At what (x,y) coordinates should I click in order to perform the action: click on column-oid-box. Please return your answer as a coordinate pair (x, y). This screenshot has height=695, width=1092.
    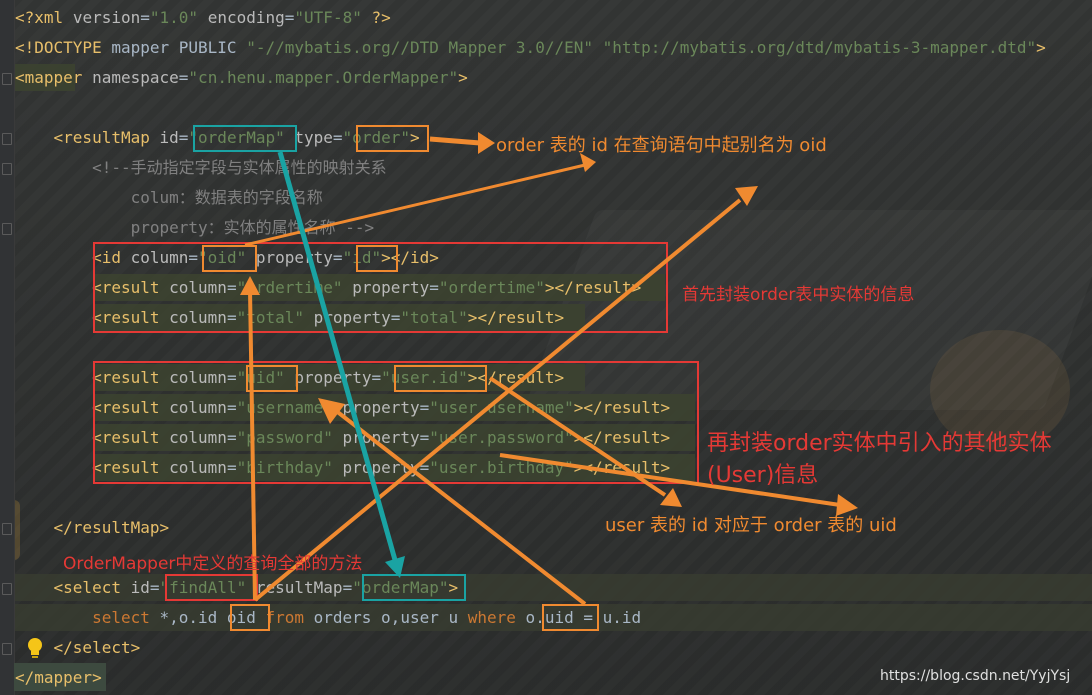
    Looking at the image, I should click on (229, 258).